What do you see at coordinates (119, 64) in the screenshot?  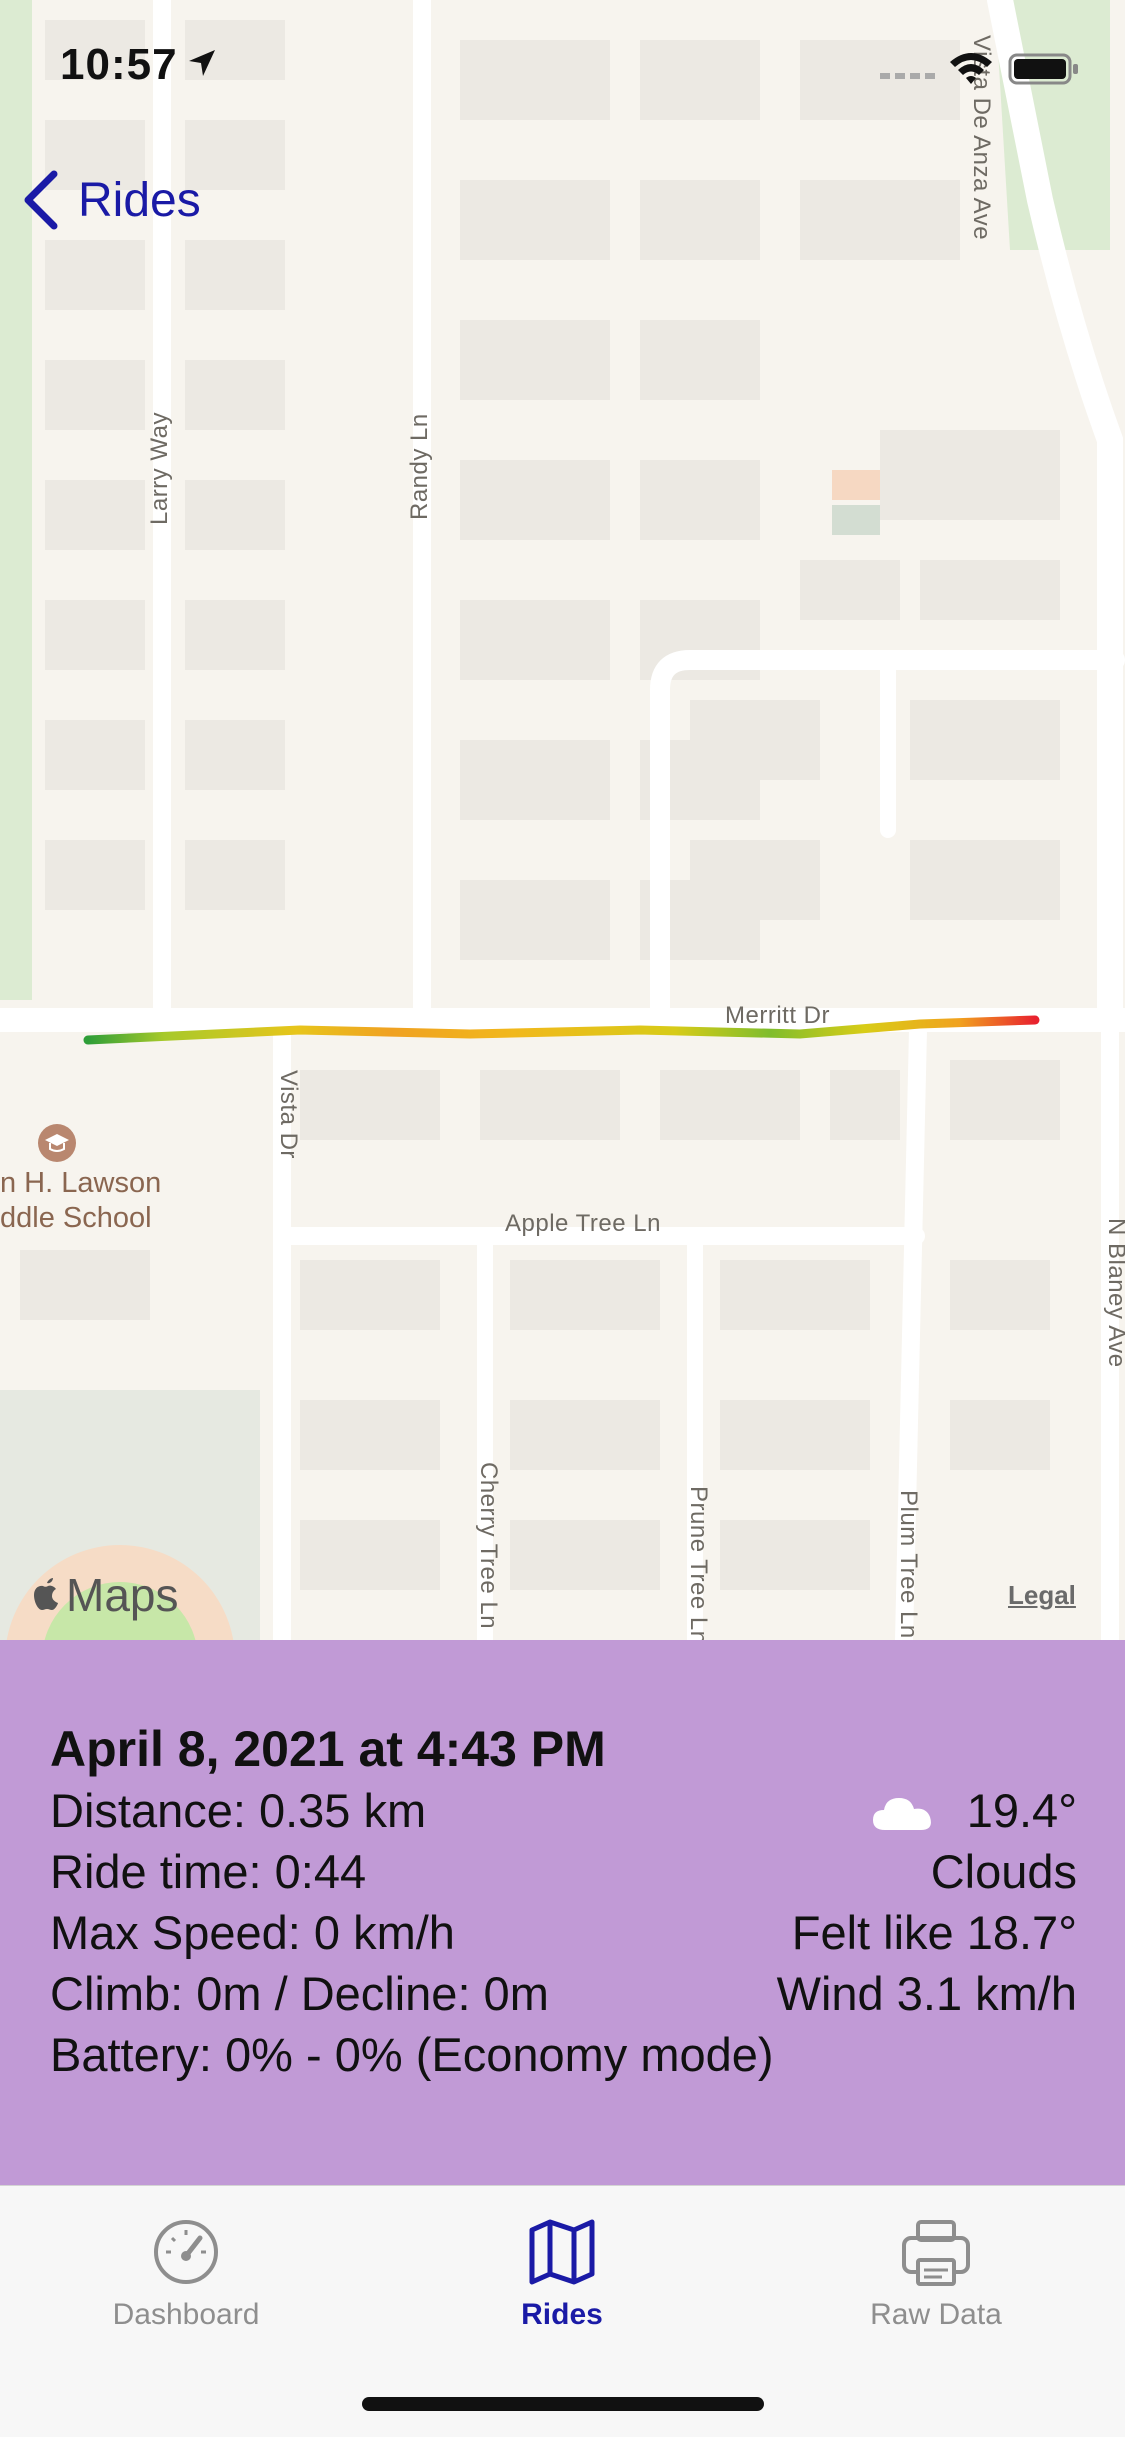 I see `status-time: 10:57` at bounding box center [119, 64].